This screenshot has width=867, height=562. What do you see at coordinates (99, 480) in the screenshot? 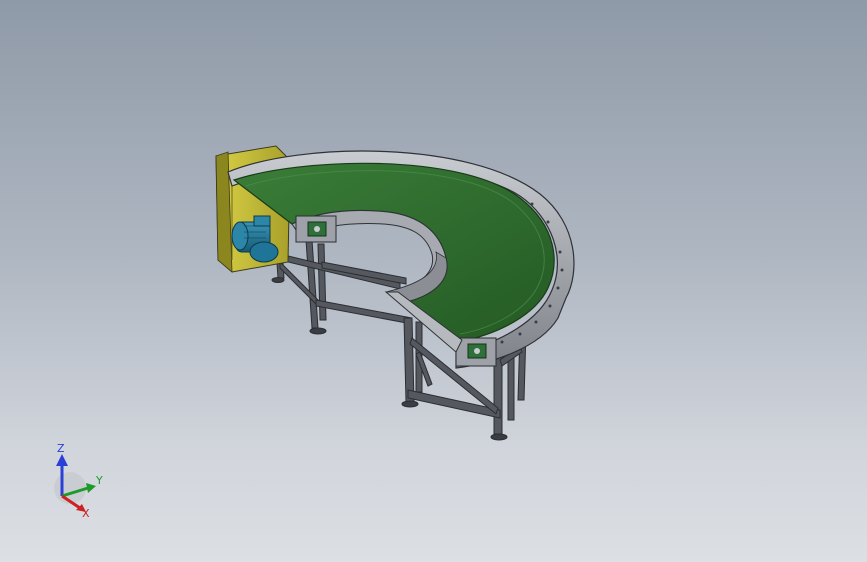
I see `y-axis-label: Y` at bounding box center [99, 480].